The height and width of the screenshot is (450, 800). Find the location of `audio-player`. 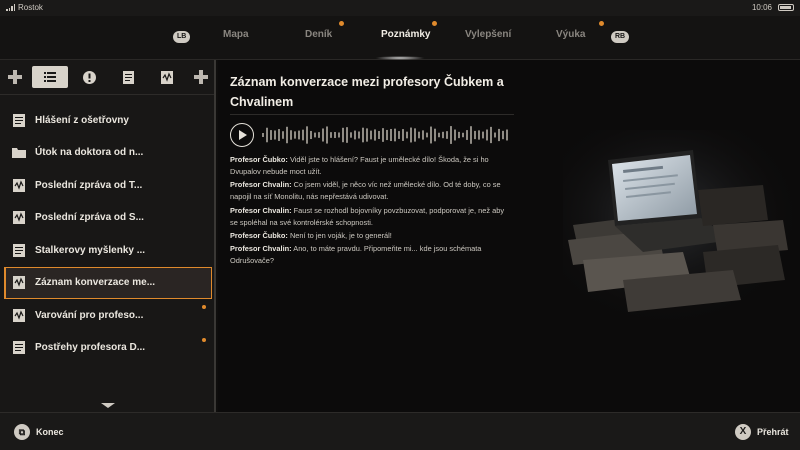

audio-player is located at coordinates (372, 135).